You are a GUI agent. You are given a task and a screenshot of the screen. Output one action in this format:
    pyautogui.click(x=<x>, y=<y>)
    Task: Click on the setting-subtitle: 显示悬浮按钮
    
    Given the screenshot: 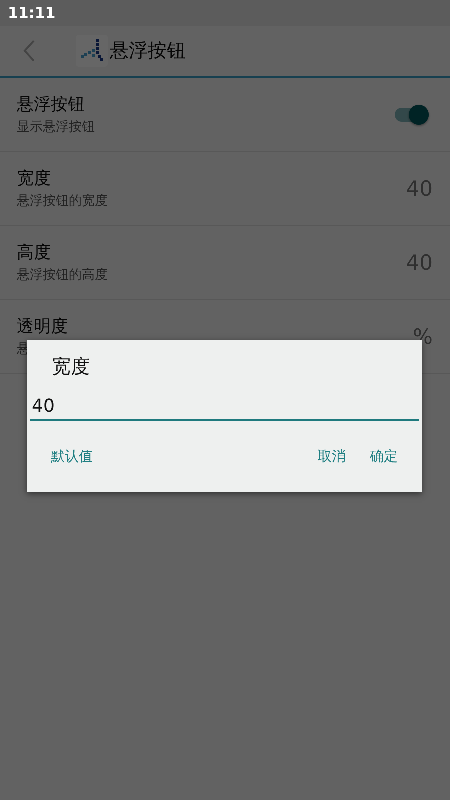 What is the action you would take?
    pyautogui.click(x=56, y=127)
    